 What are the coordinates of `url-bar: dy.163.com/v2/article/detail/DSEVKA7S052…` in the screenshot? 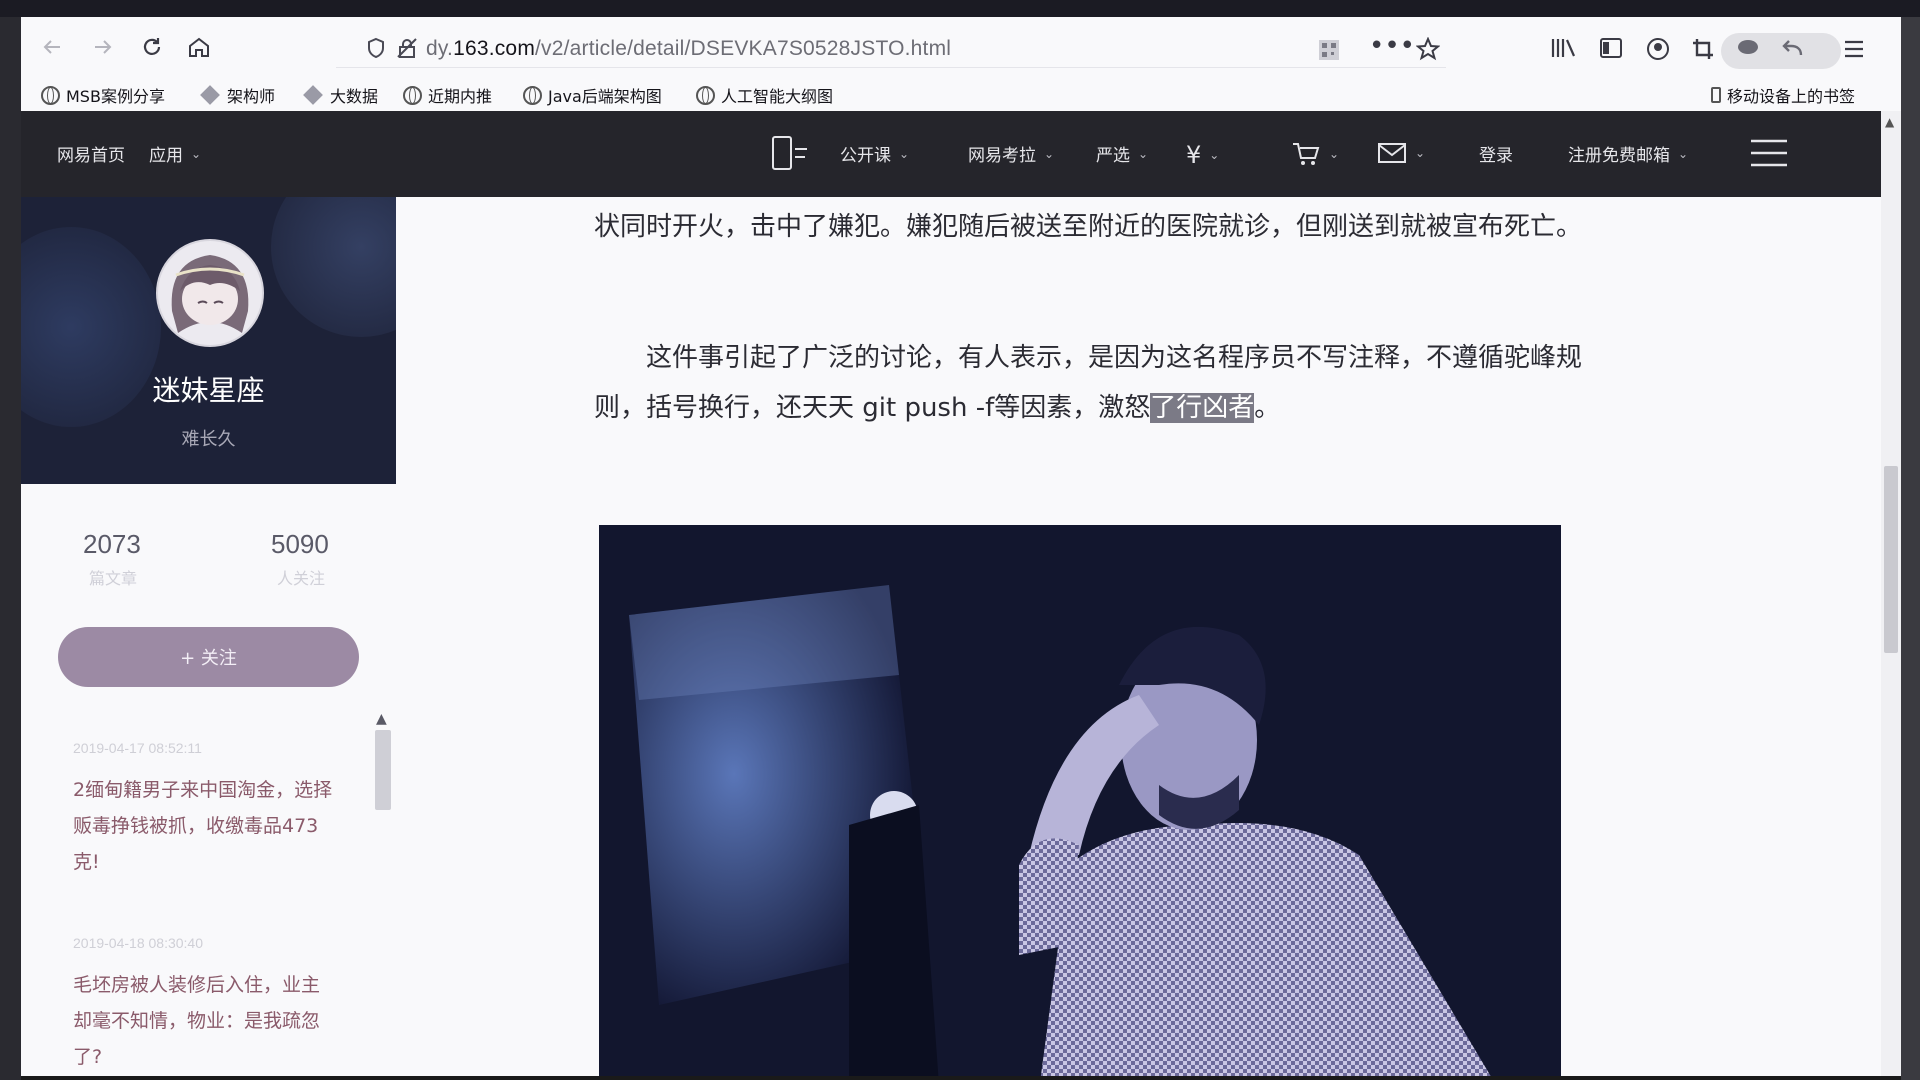 It's located at (891, 48).